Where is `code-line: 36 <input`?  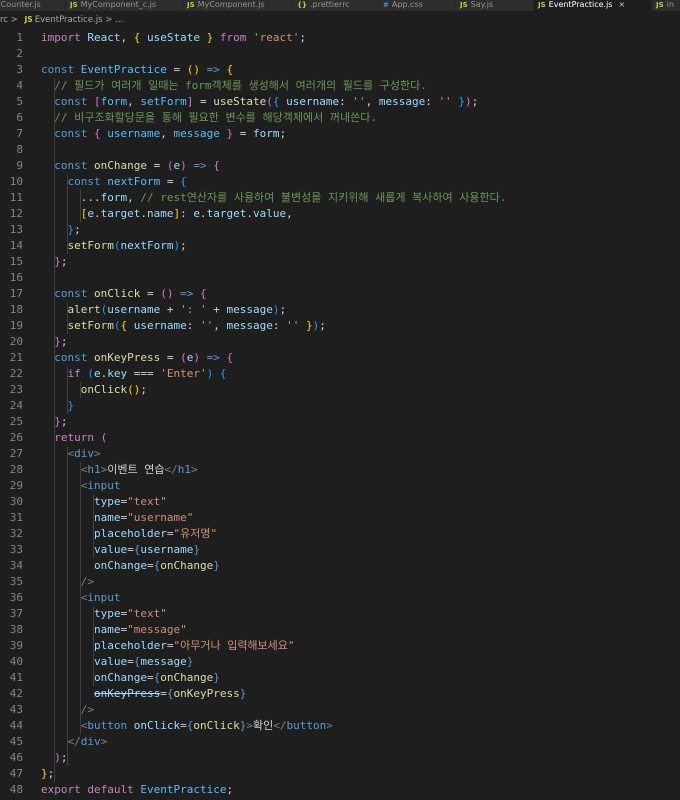 code-line: 36 <input is located at coordinates (340, 598).